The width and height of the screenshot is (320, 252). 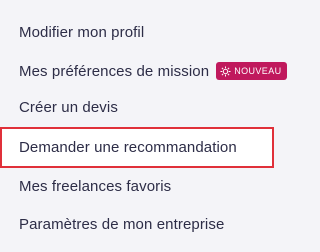 I want to click on menu-item-creer-devis: Créer un devis, so click(x=137, y=107).